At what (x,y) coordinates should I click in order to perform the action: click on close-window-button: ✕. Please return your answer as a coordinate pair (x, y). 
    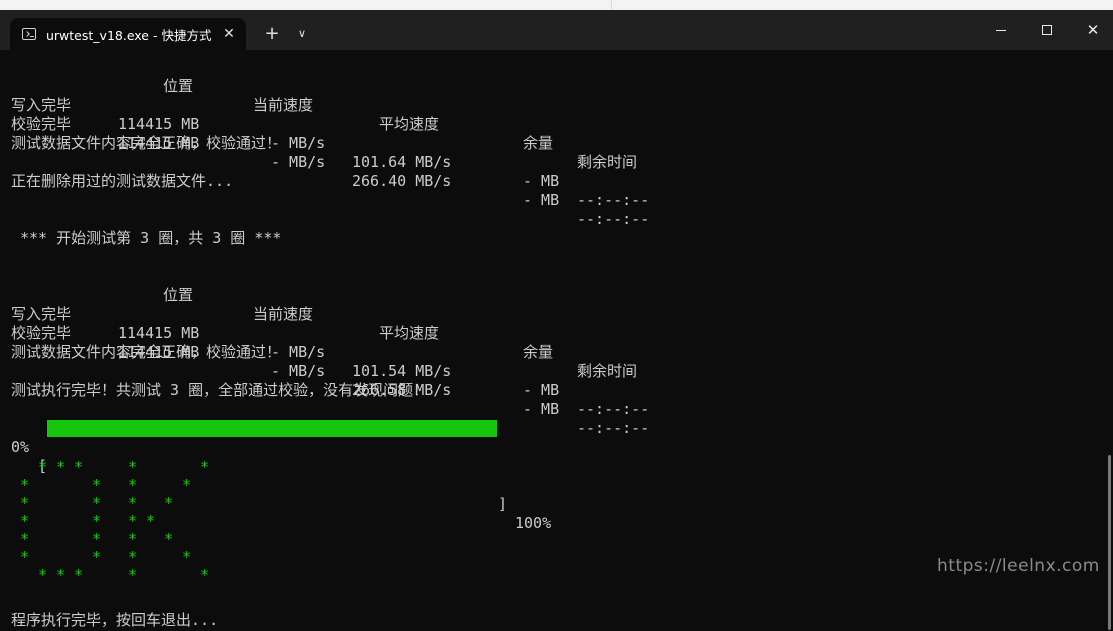
    Looking at the image, I should click on (1091, 30).